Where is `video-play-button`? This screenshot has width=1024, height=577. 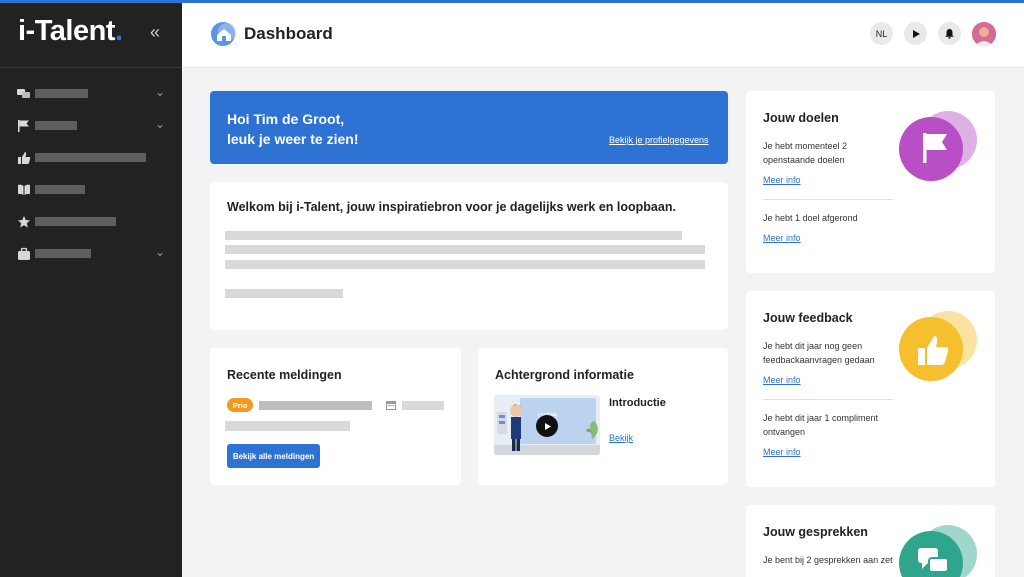 video-play-button is located at coordinates (547, 426).